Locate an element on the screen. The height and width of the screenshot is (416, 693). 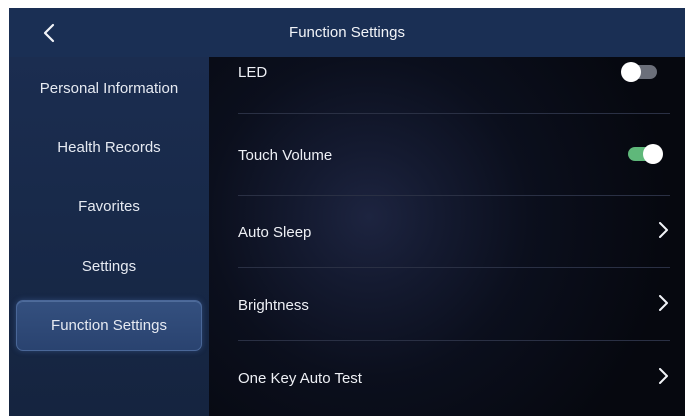
sidebar-item-label: Function Settings is located at coordinates (109, 325).